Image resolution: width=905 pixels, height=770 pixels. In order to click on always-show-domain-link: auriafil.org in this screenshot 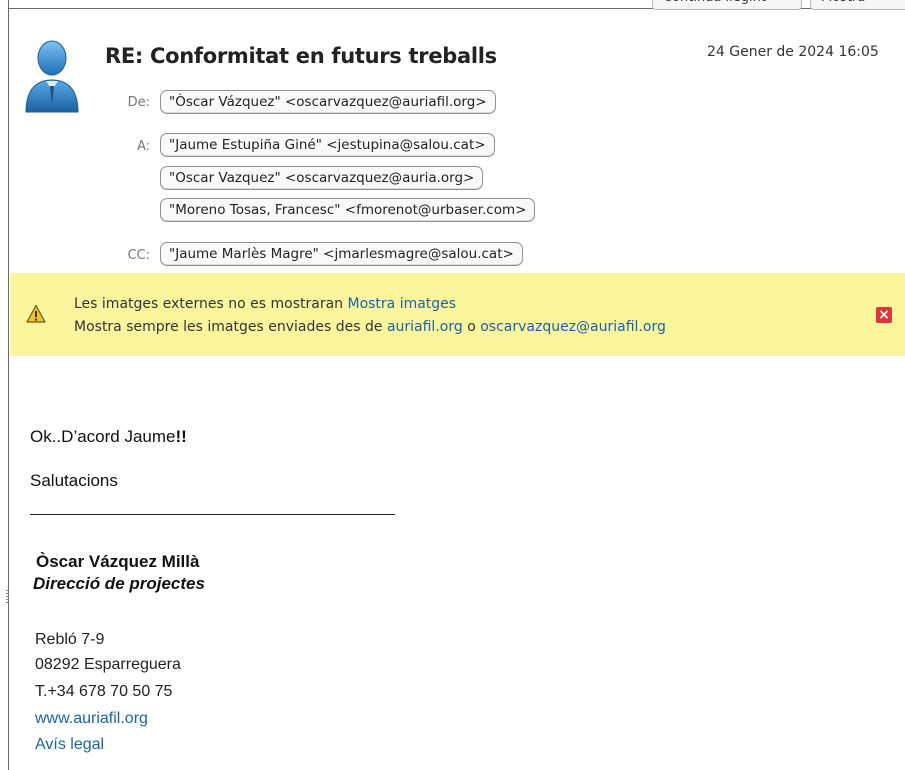, I will do `click(425, 327)`.